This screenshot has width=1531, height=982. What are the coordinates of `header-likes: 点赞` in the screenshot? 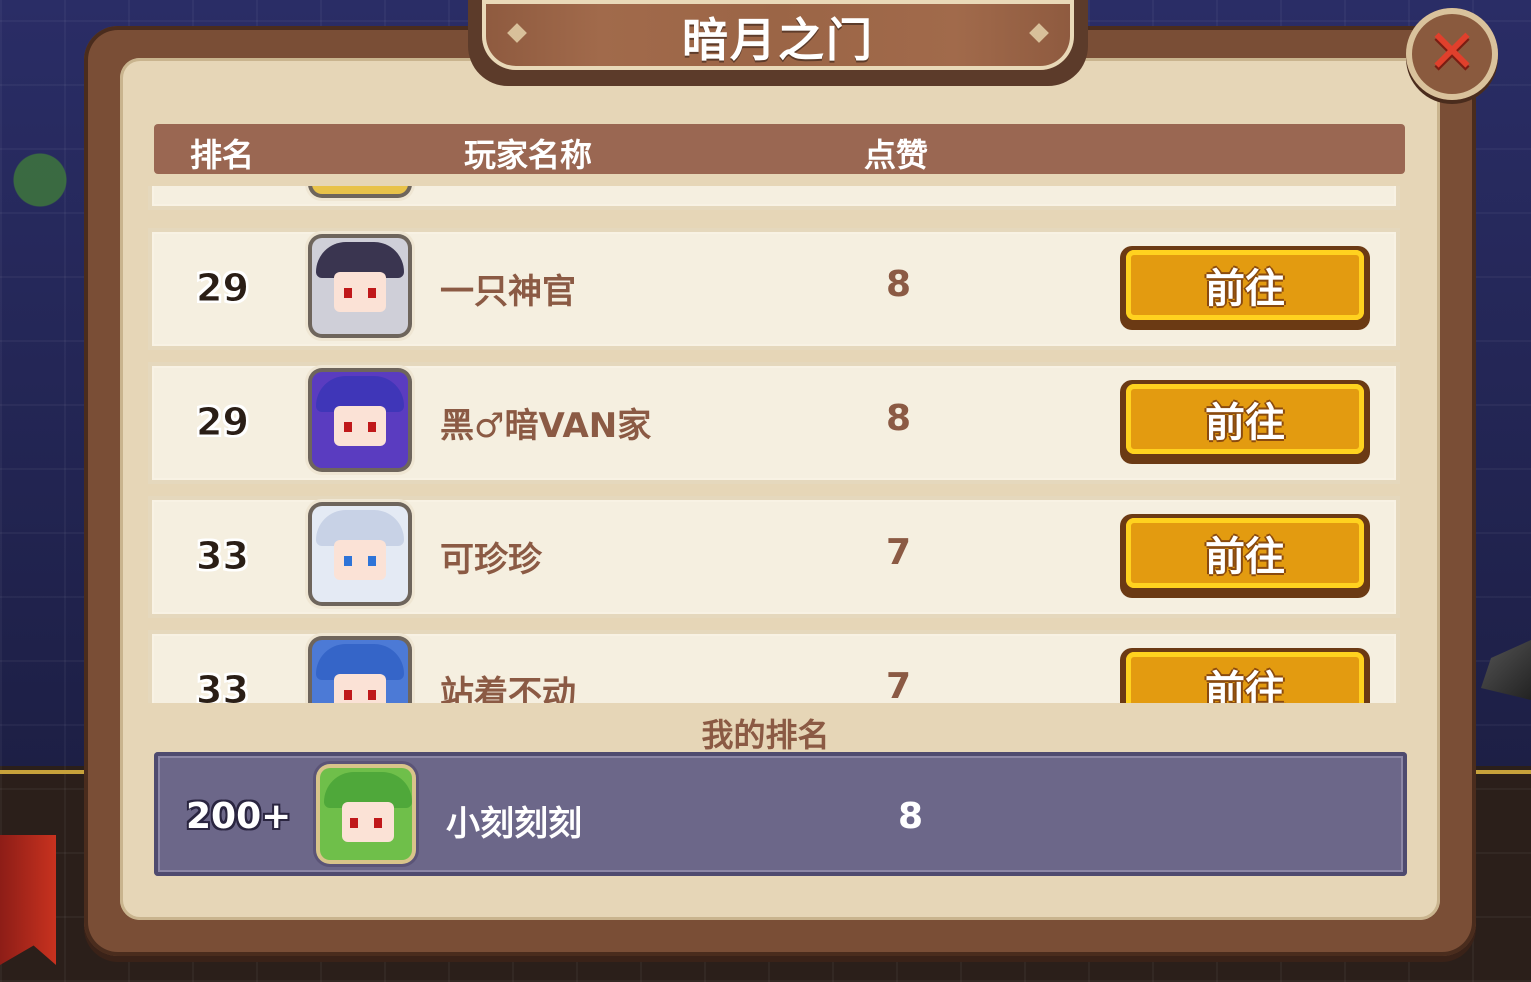 It's located at (896, 155).